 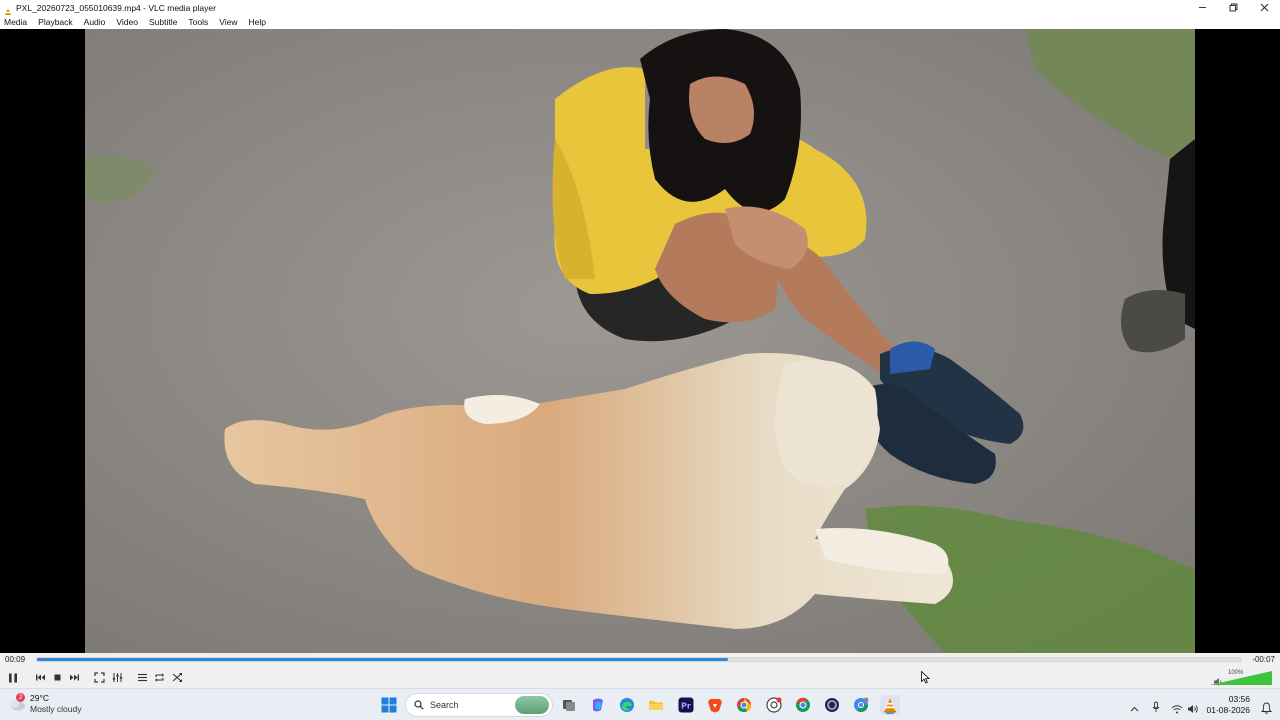 I want to click on shuffle-button, so click(x=177, y=677).